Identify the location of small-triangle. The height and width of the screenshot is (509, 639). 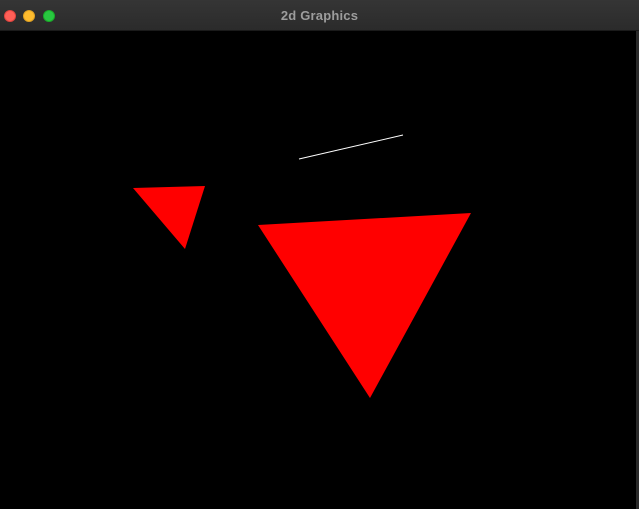
(169, 217).